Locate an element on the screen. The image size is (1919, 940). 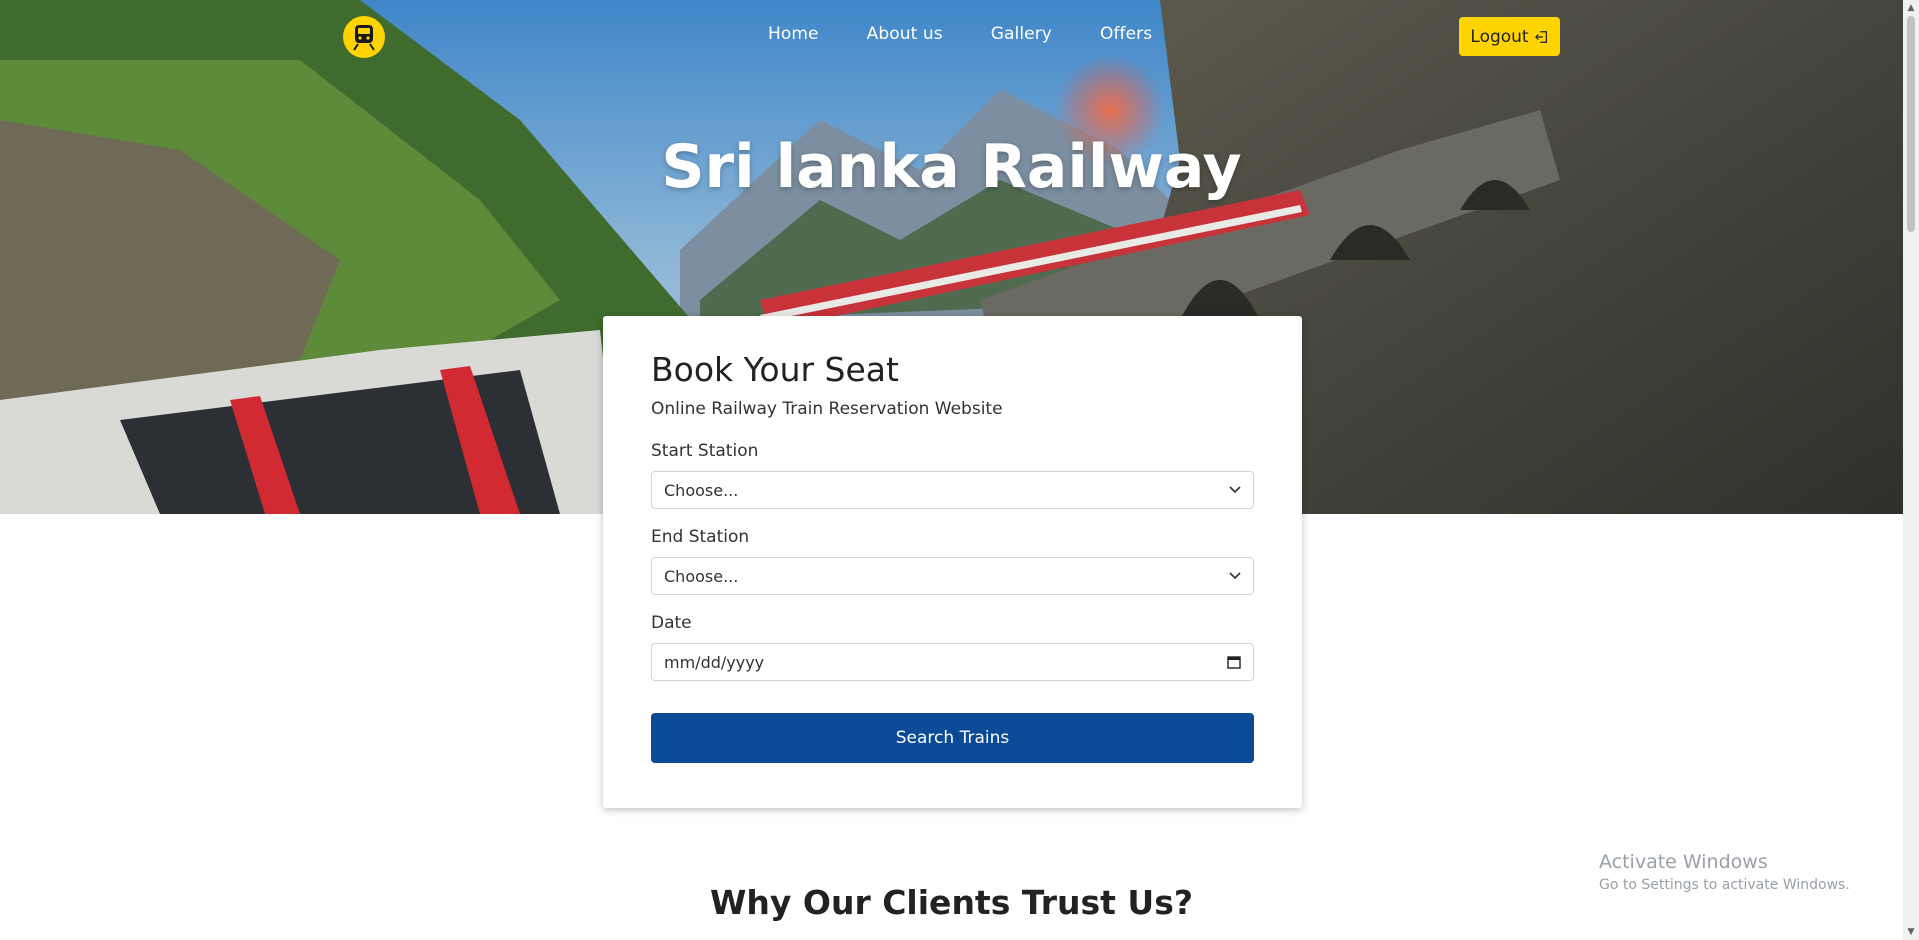
scrollbar-thumb is located at coordinates (1911, 124).